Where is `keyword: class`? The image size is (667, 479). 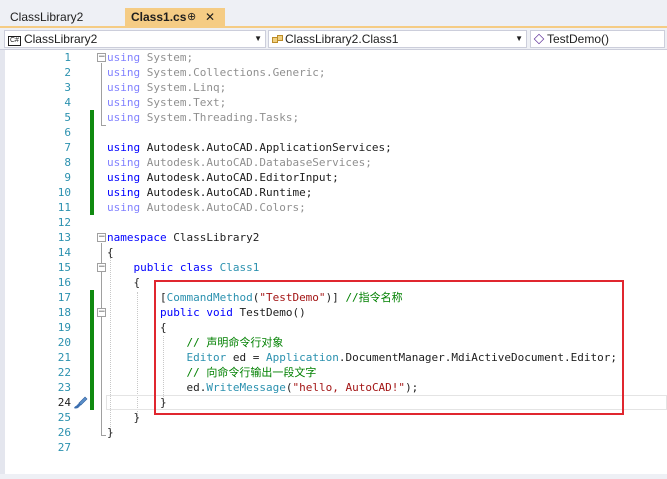 keyword: class is located at coordinates (193, 267).